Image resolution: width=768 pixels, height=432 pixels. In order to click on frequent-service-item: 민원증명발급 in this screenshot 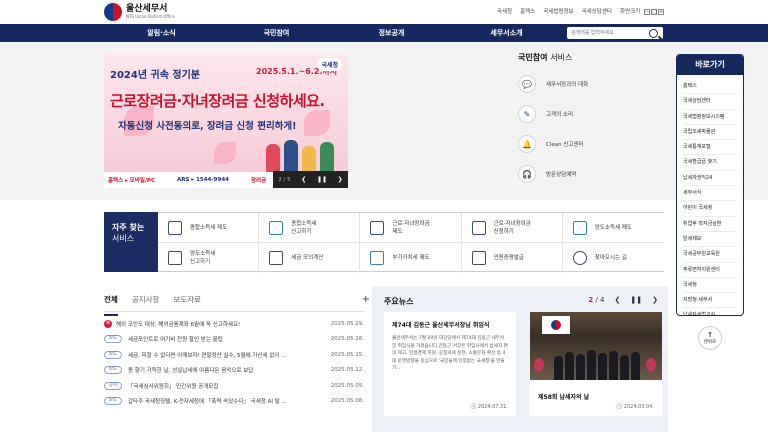, I will do `click(512, 258)`.